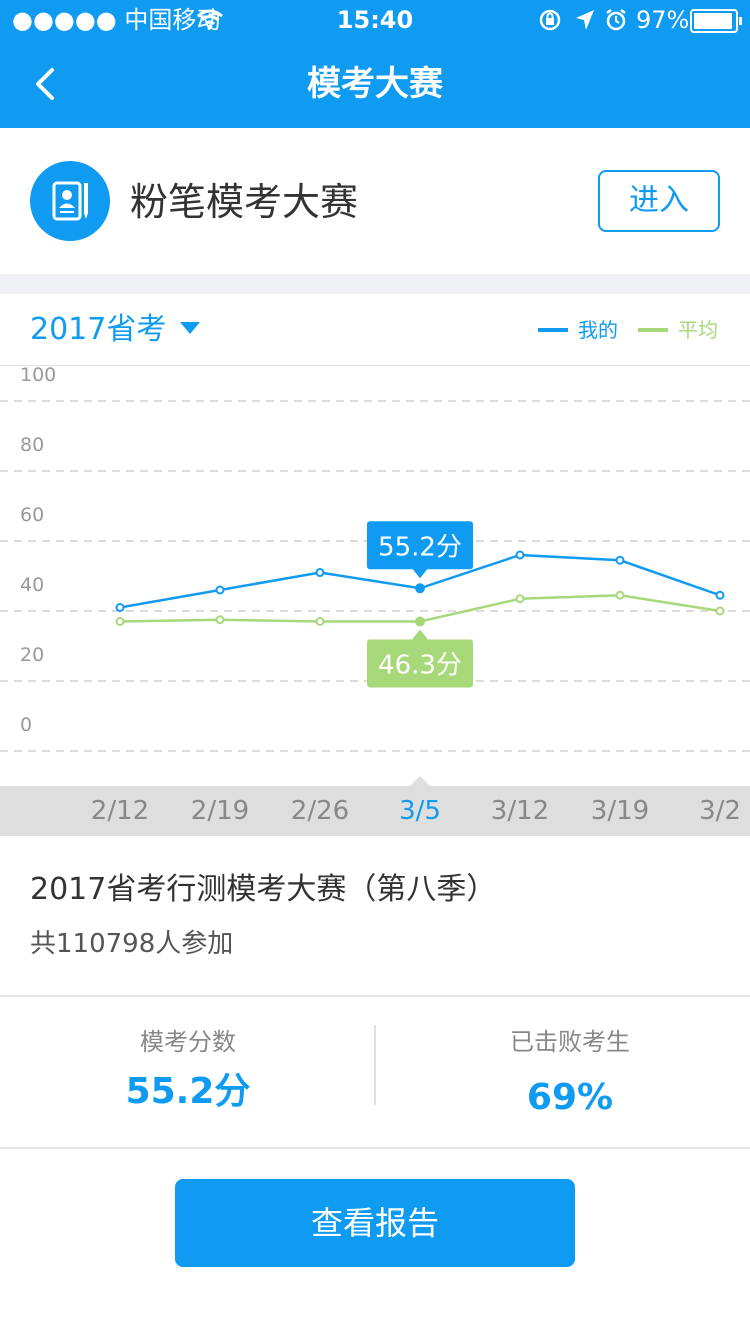 This screenshot has width=750, height=1334. What do you see at coordinates (220, 811) in the screenshot?
I see `x-tick-label: 2/19` at bounding box center [220, 811].